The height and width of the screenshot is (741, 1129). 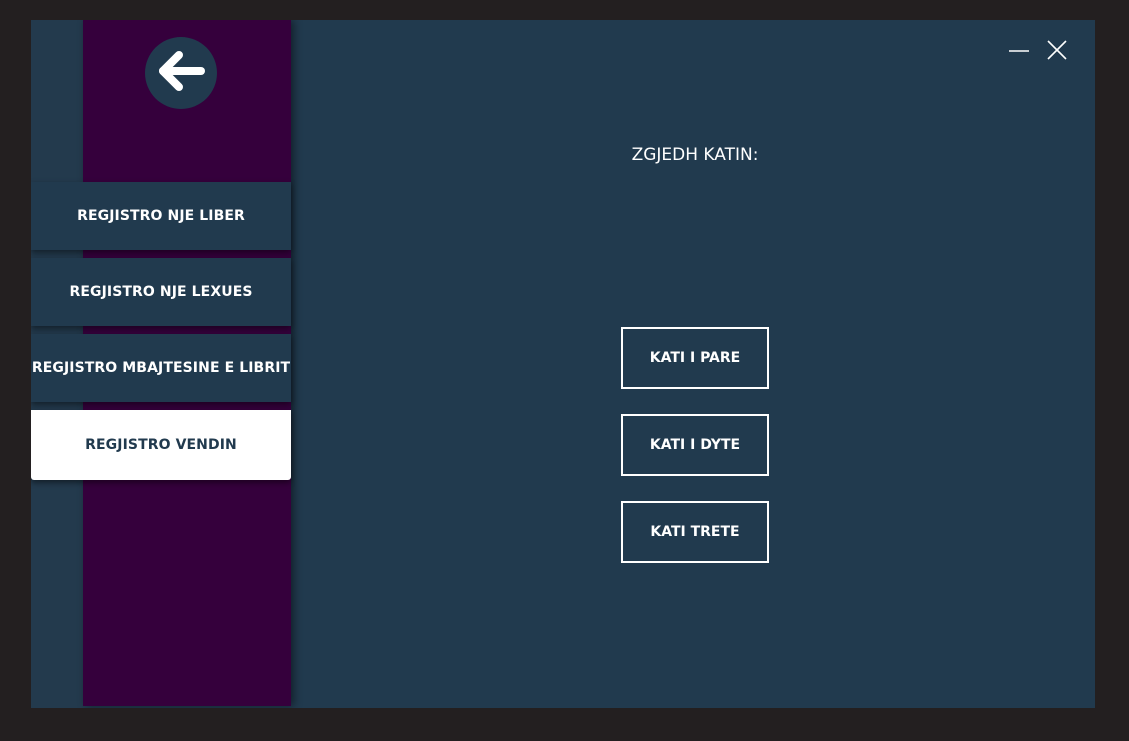 I want to click on floor-label: KATI I PARE, so click(x=695, y=358).